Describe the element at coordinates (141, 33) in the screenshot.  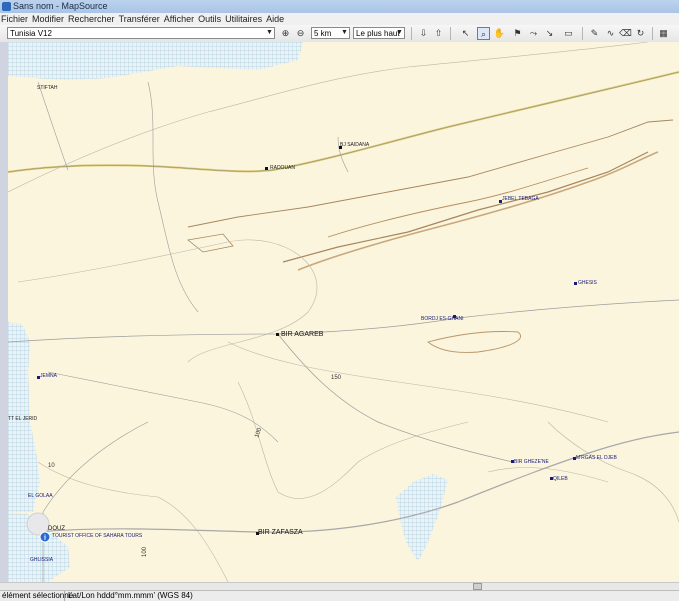
I see `map-product-select: Tunisia V12 ▼` at that location.